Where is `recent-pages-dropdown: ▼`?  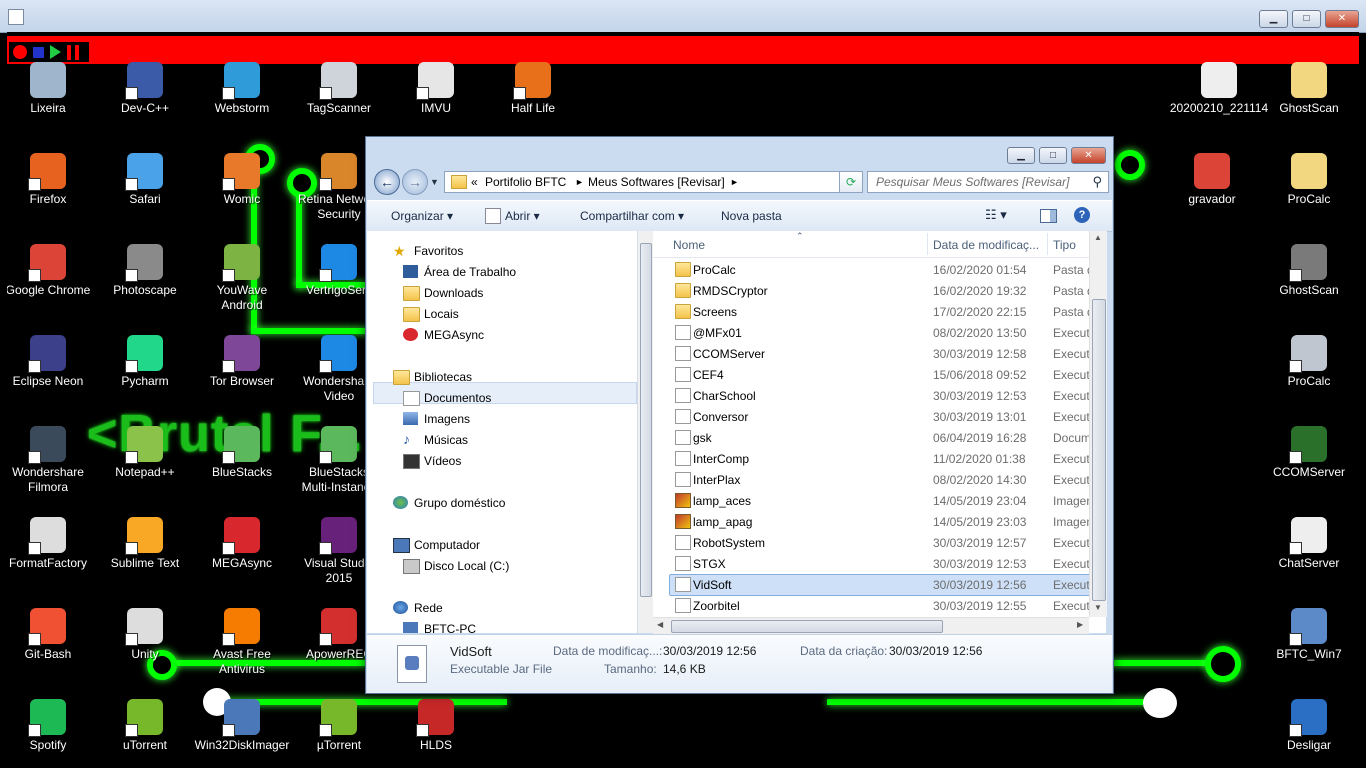 recent-pages-dropdown: ▼ is located at coordinates (434, 182).